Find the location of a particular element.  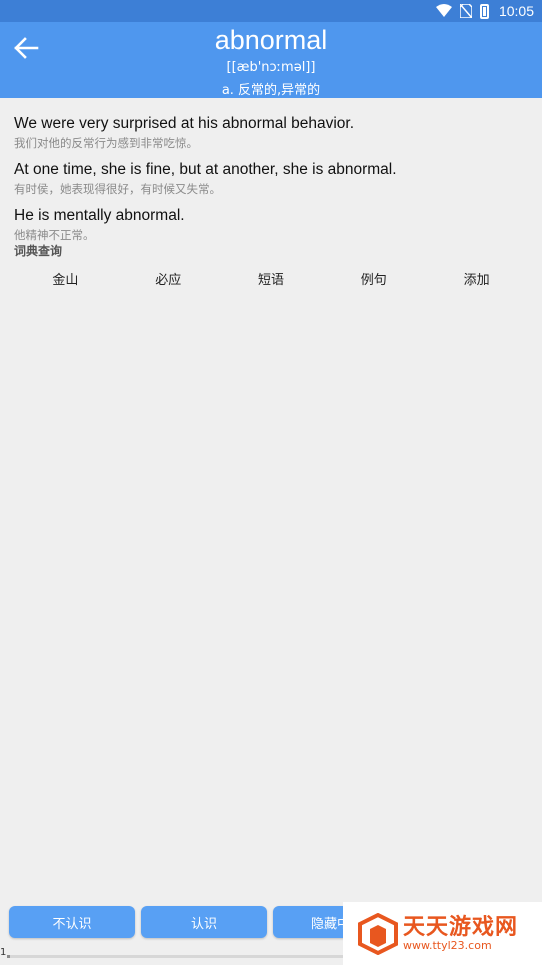

word-title: abnormal is located at coordinates (271, 40).